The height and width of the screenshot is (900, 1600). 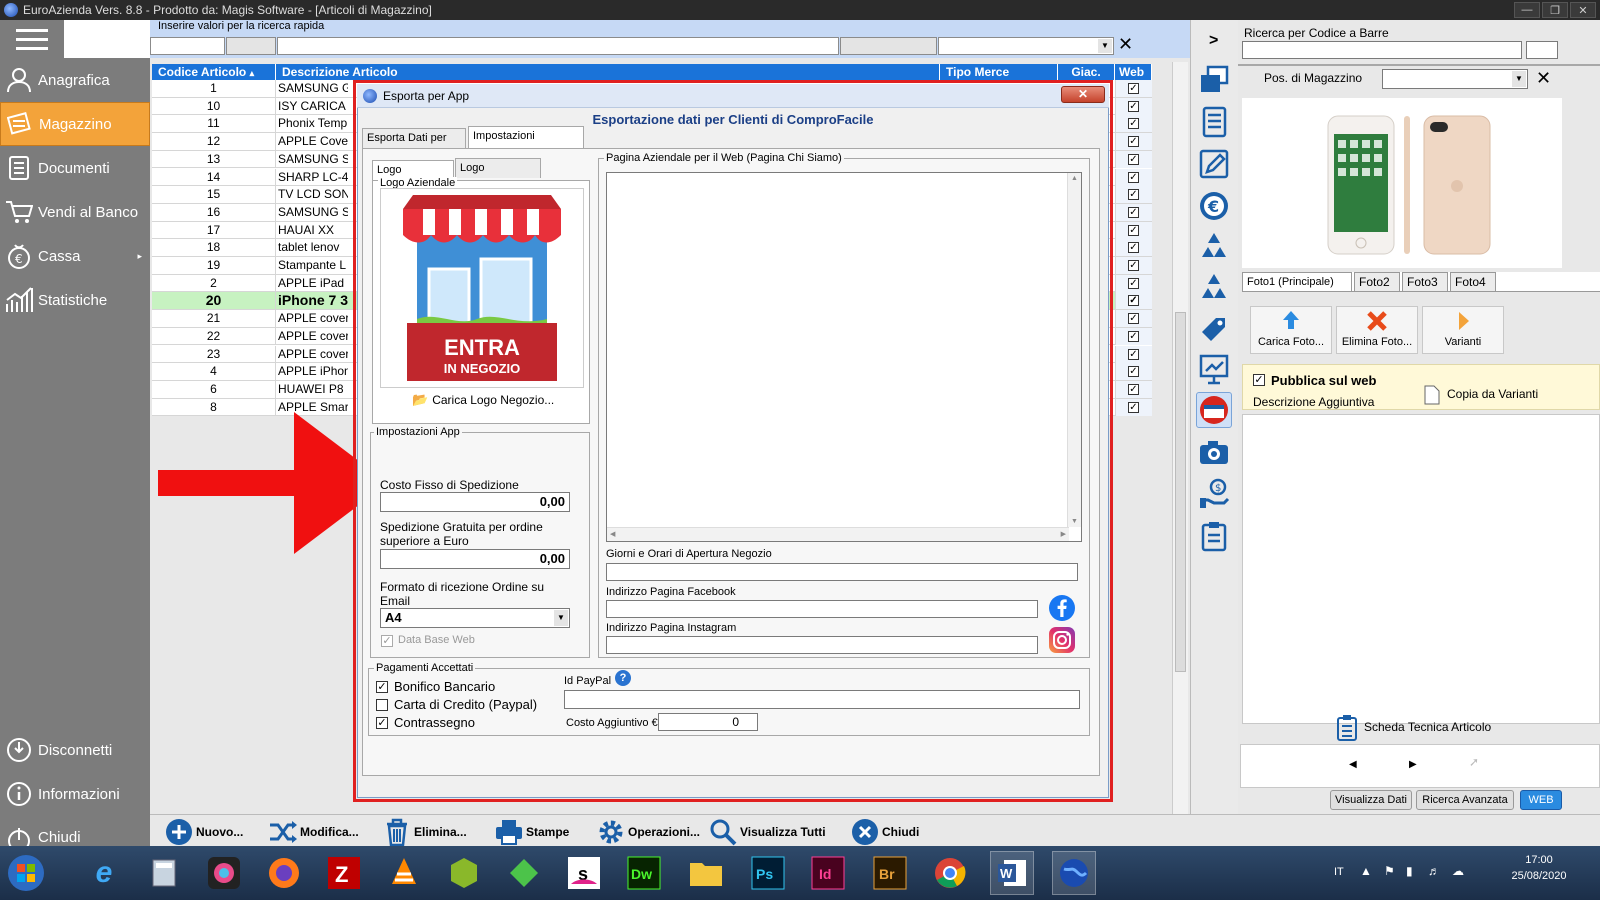 I want to click on tab-logo-orizzontale: Logo Orizzontale, so click(x=498, y=175).